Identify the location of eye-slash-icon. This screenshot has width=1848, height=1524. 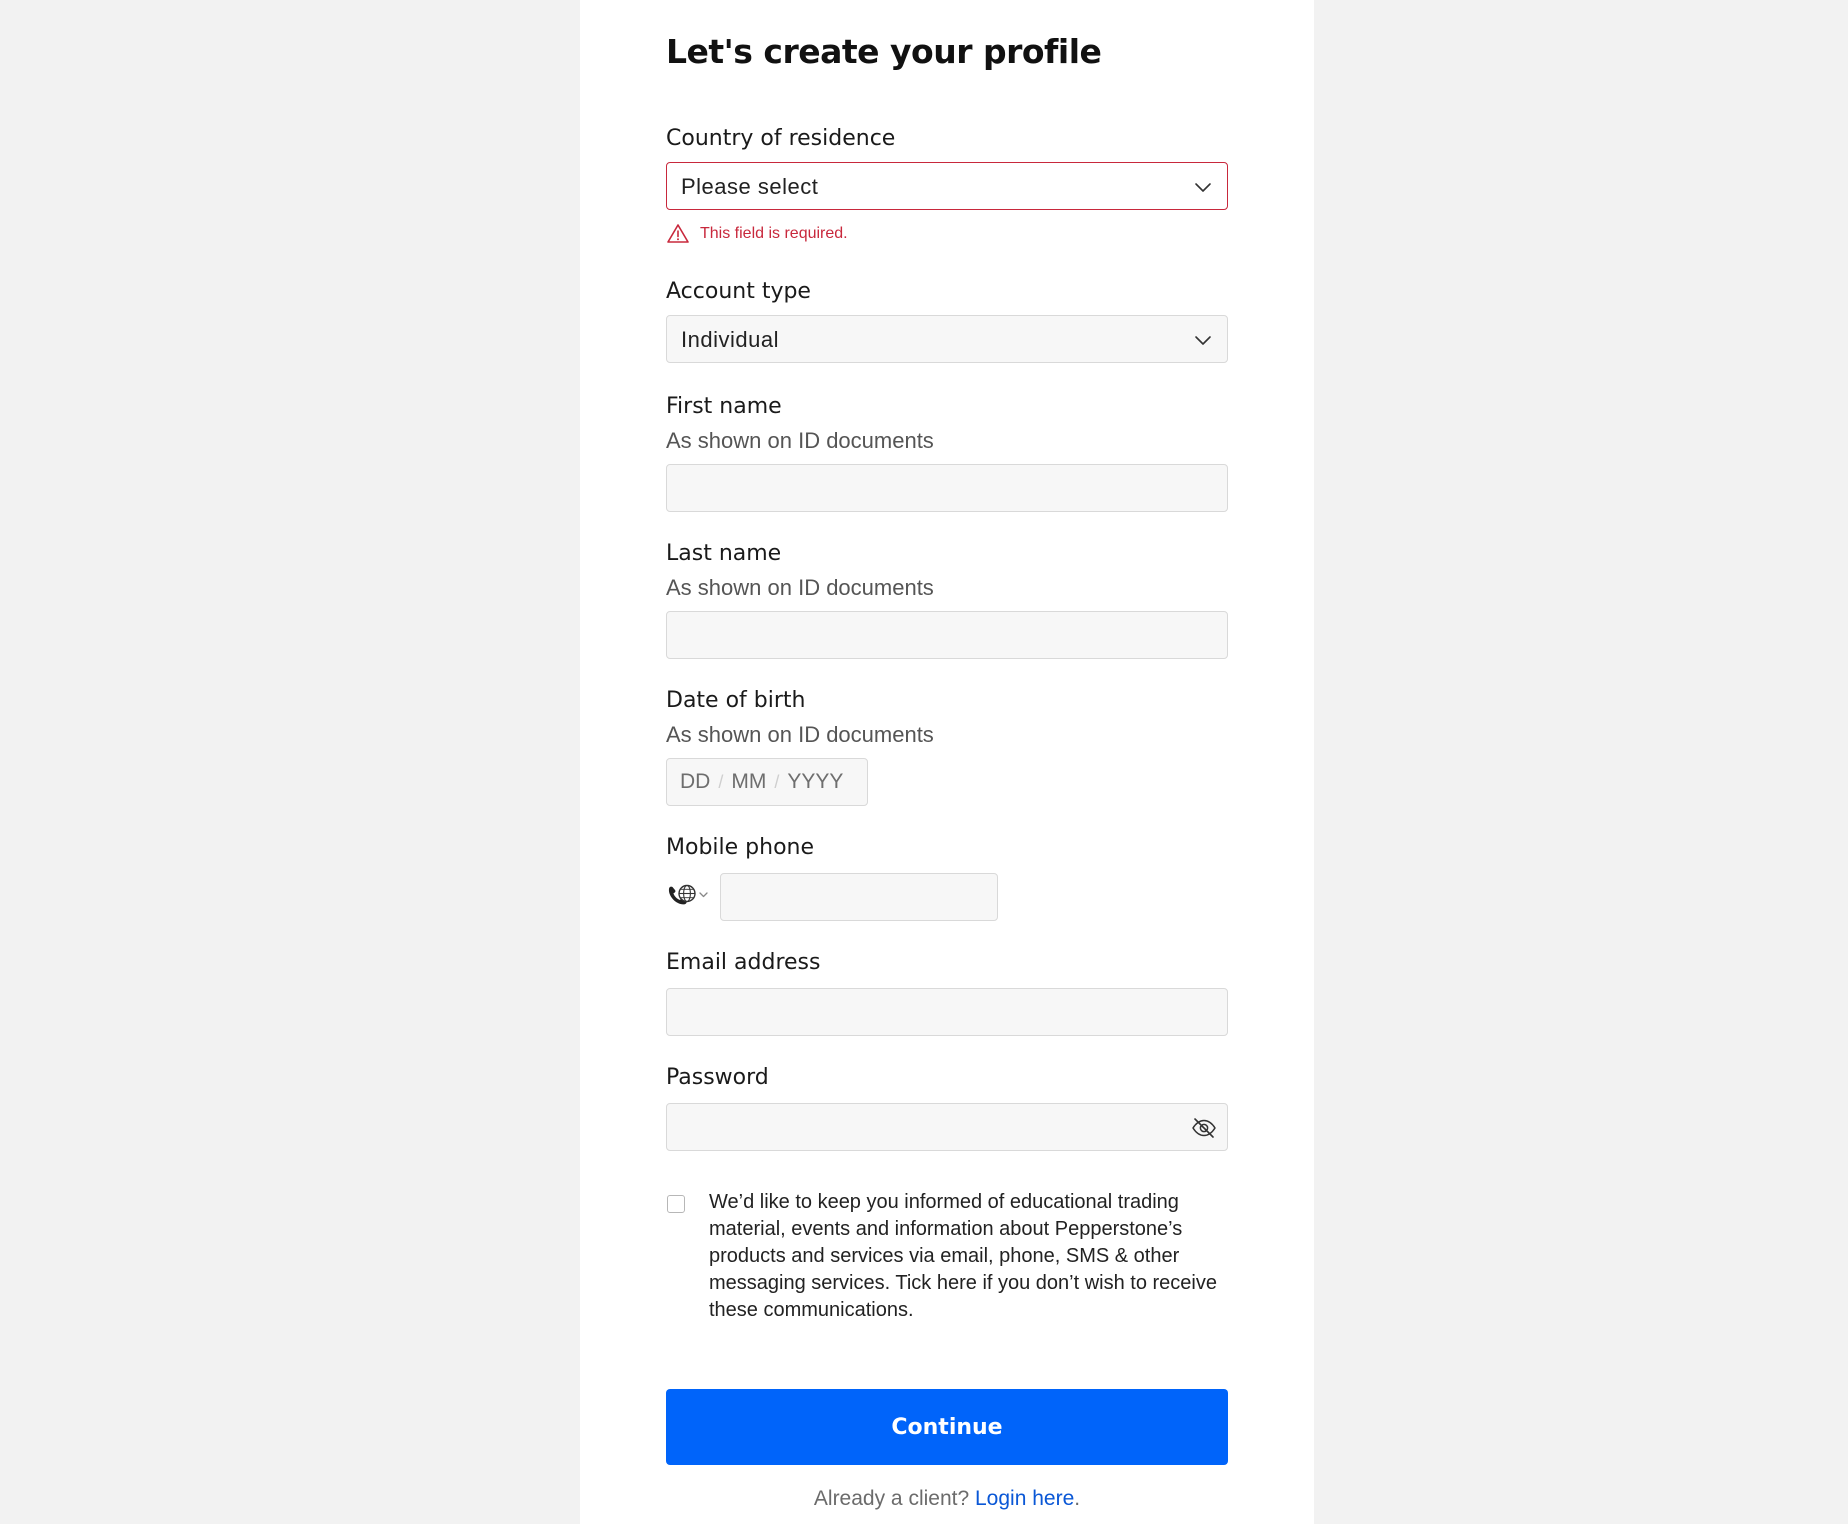
(1204, 1128).